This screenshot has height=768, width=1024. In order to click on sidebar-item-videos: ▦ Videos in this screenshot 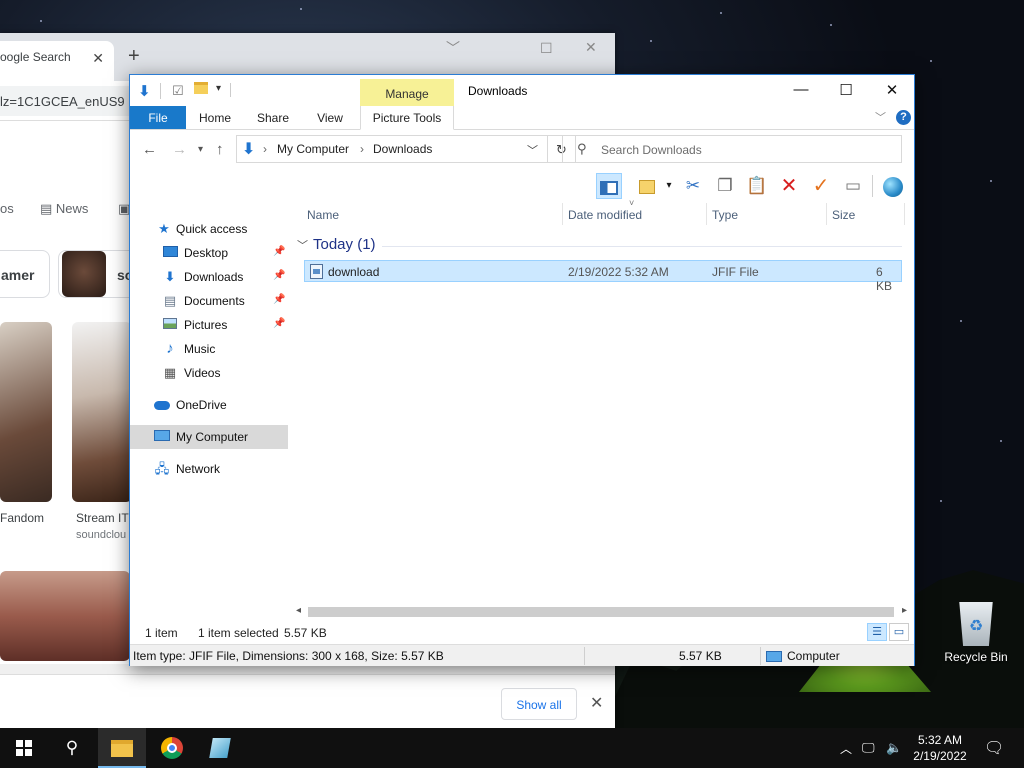, I will do `click(209, 373)`.